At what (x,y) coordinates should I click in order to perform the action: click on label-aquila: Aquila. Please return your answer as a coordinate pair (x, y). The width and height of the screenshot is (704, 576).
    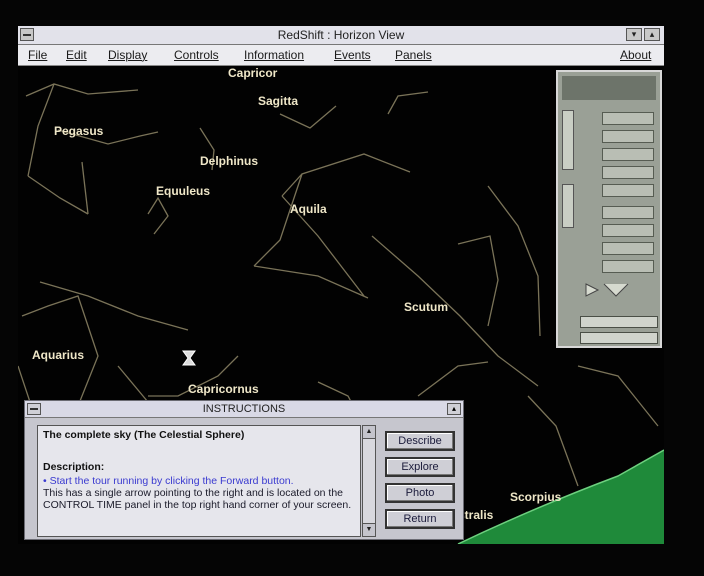
    Looking at the image, I should click on (308, 209).